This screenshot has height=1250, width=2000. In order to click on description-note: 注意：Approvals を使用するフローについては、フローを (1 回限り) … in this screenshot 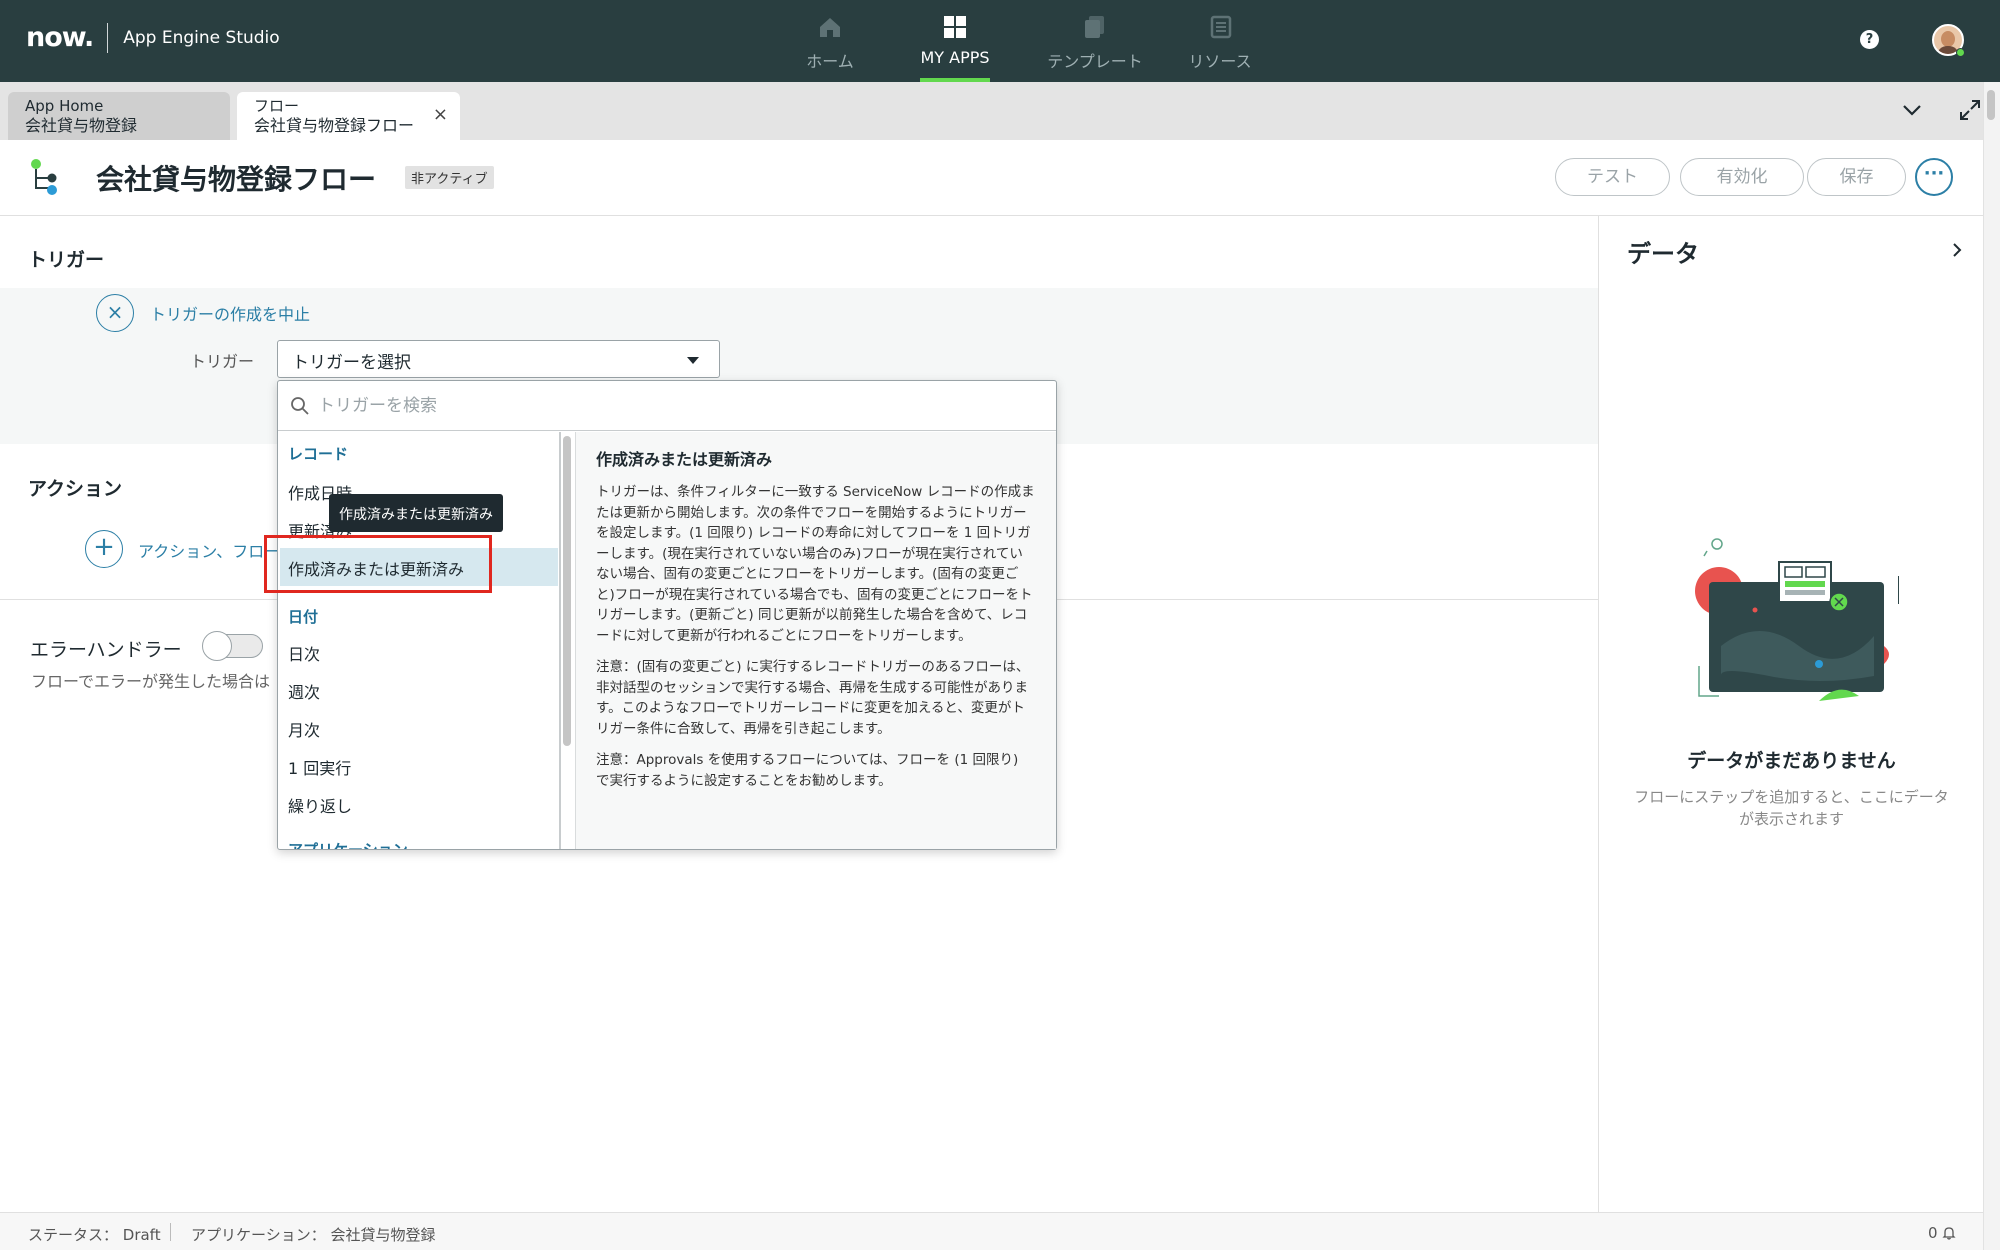, I will do `click(807, 770)`.